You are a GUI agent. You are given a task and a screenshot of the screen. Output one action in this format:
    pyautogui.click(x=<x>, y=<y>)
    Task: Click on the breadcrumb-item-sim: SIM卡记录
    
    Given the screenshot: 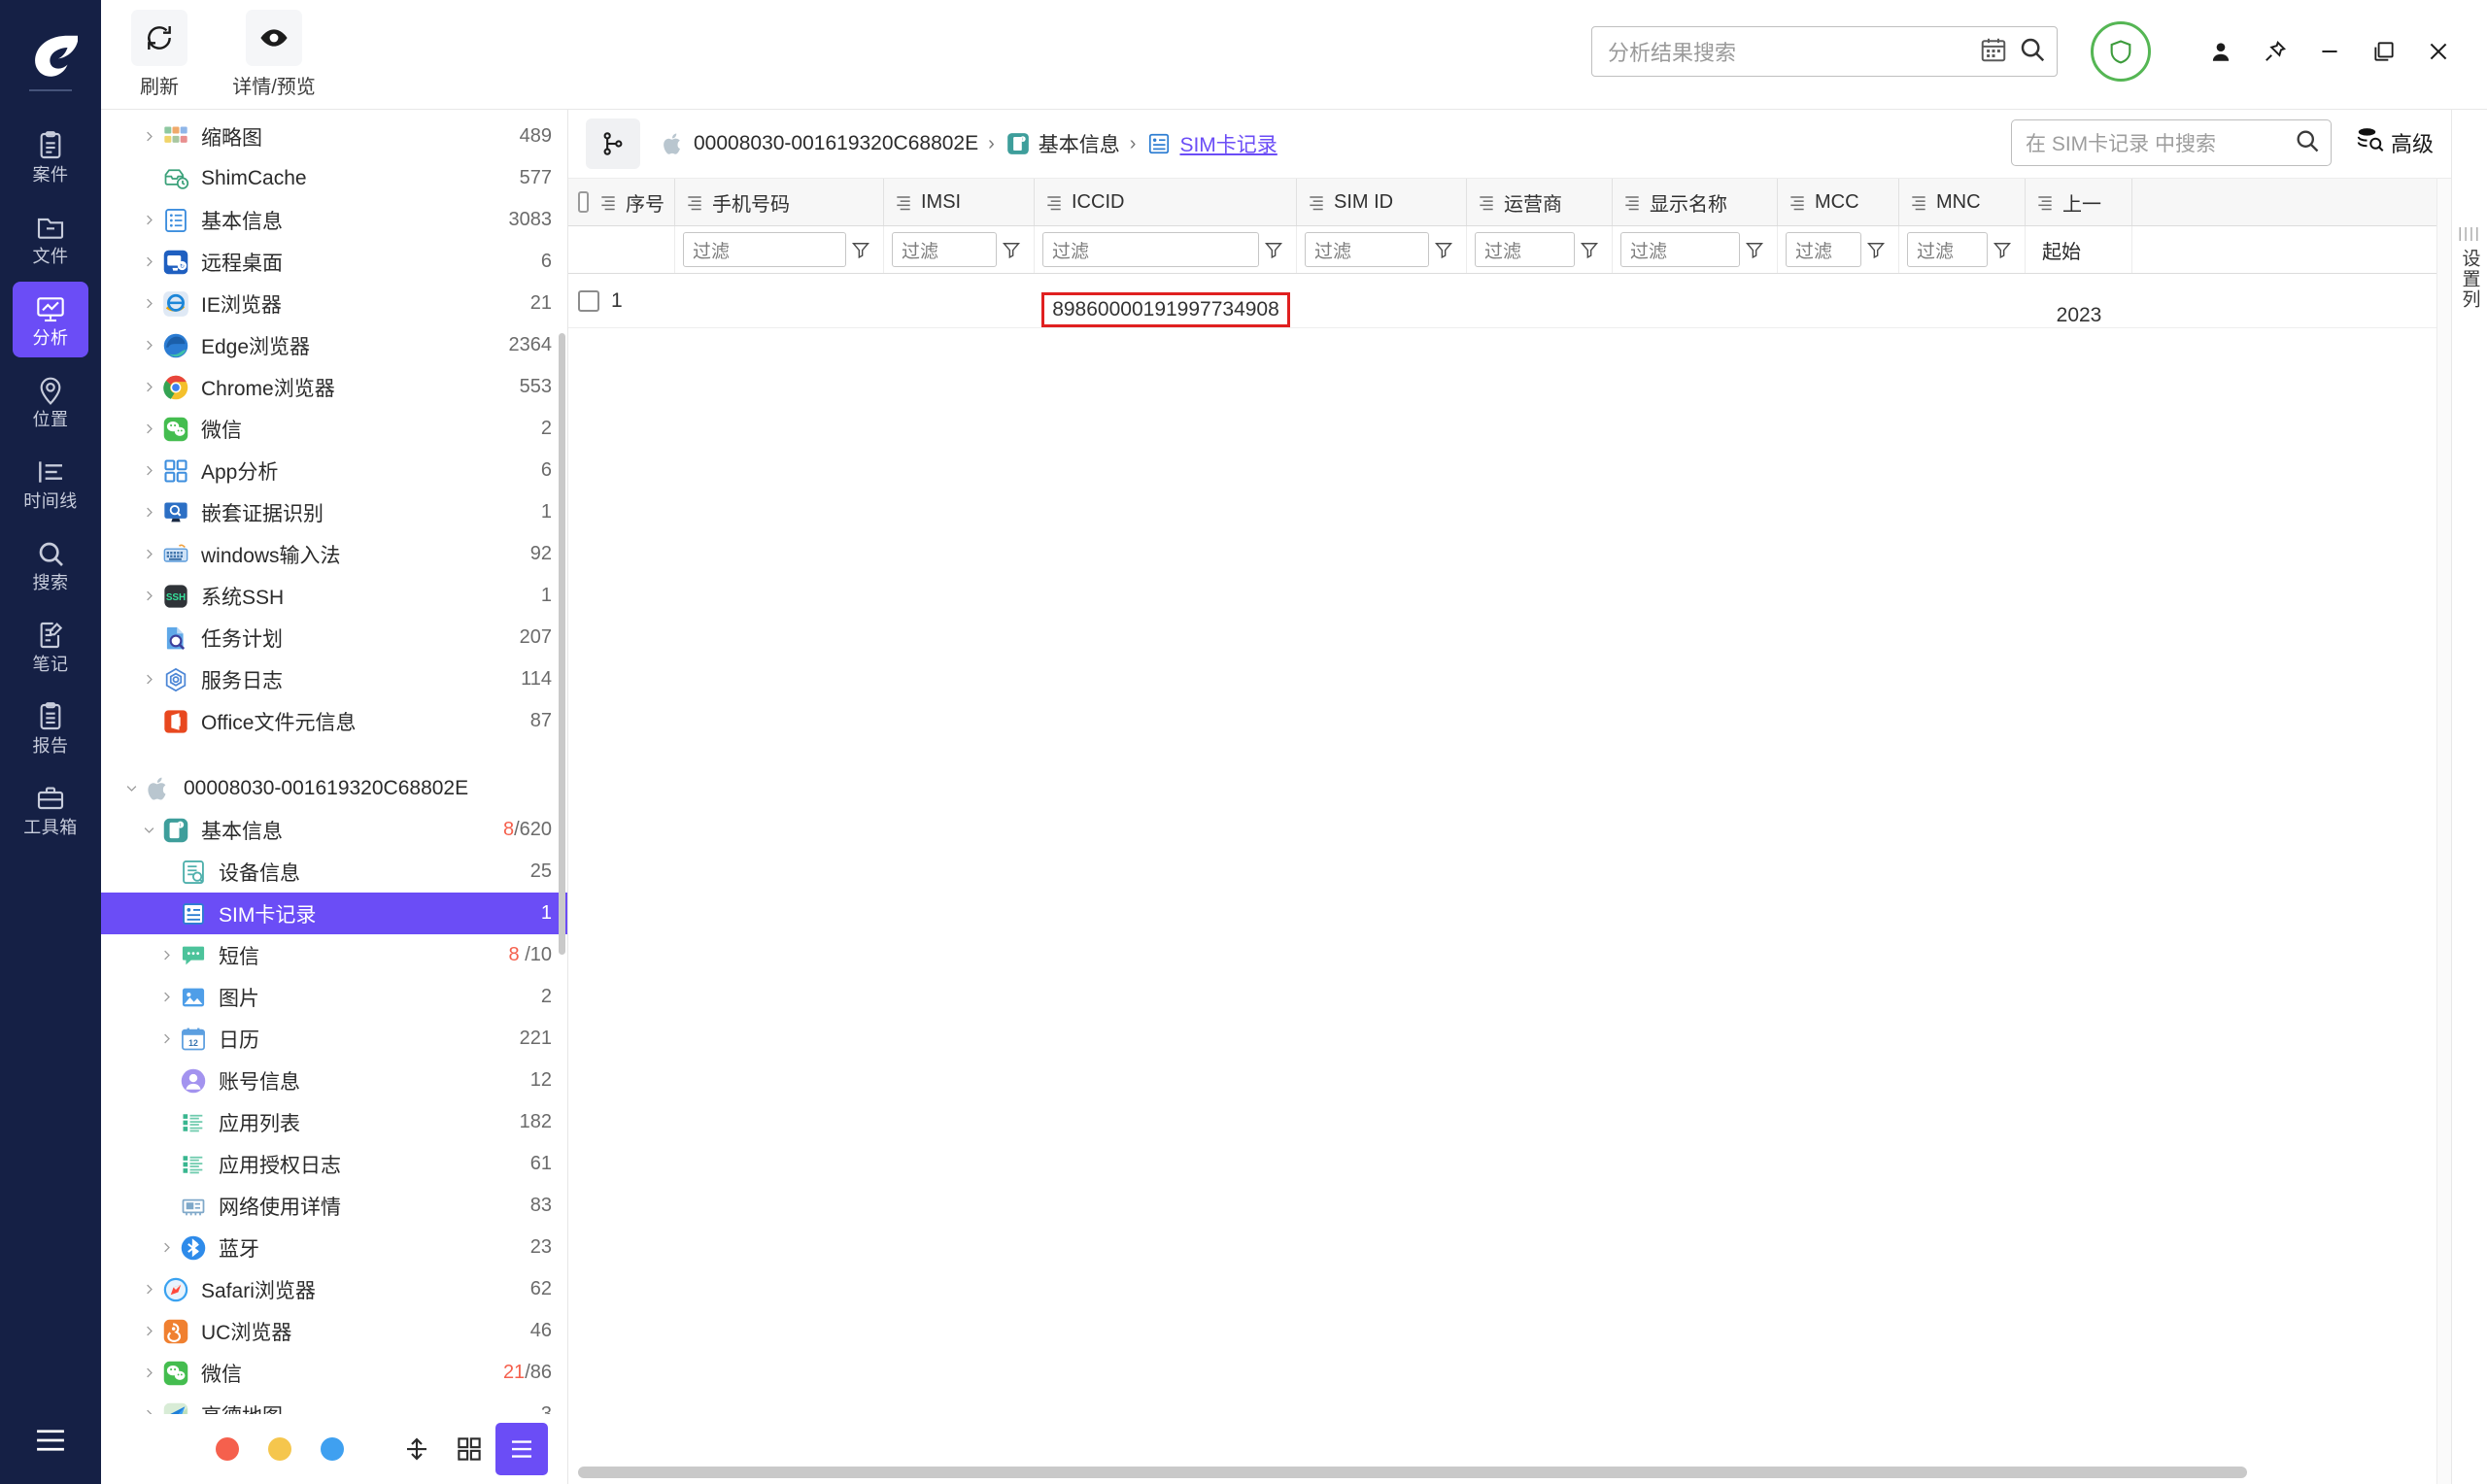 What is the action you would take?
    pyautogui.click(x=1211, y=143)
    